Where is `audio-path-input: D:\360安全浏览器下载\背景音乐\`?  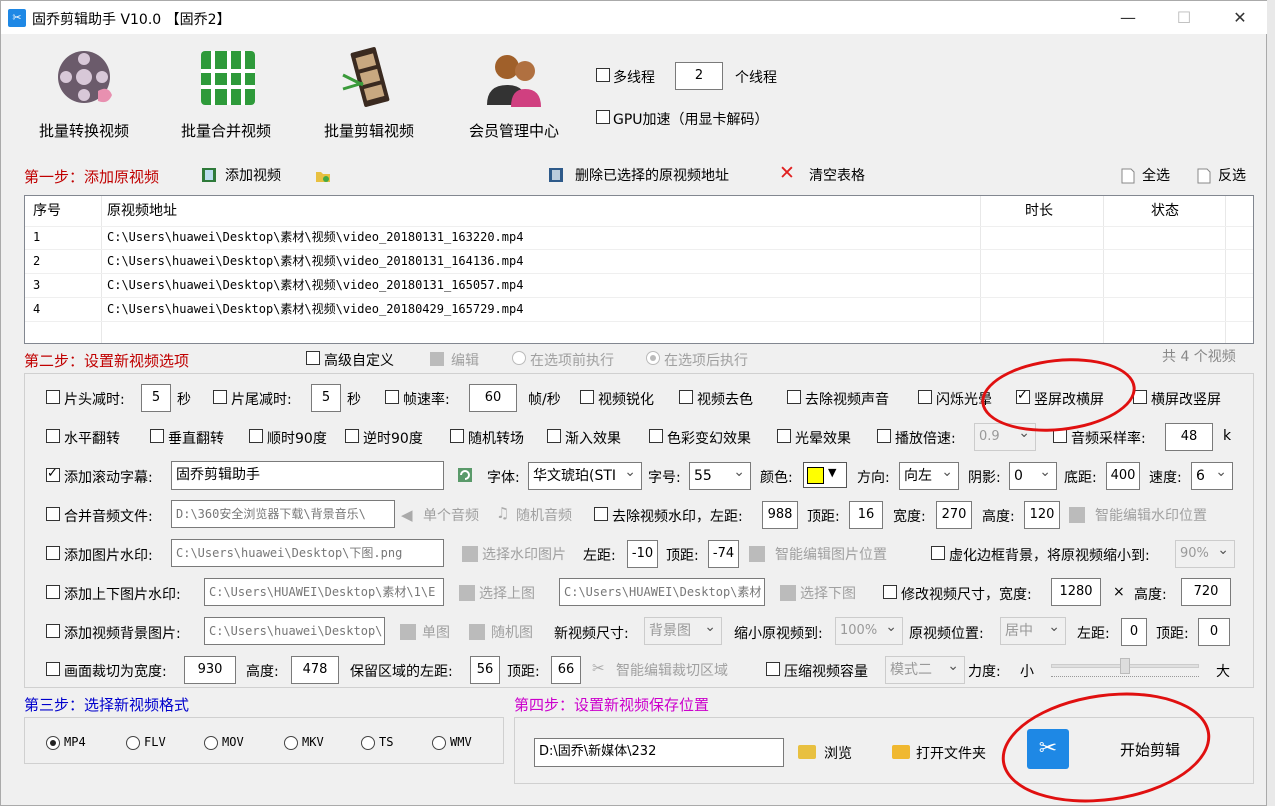 audio-path-input: D:\360安全浏览器下载\背景音乐\ is located at coordinates (283, 514).